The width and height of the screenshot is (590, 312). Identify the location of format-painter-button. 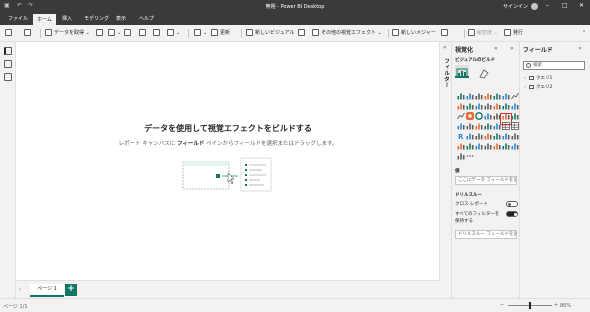
(28, 33).